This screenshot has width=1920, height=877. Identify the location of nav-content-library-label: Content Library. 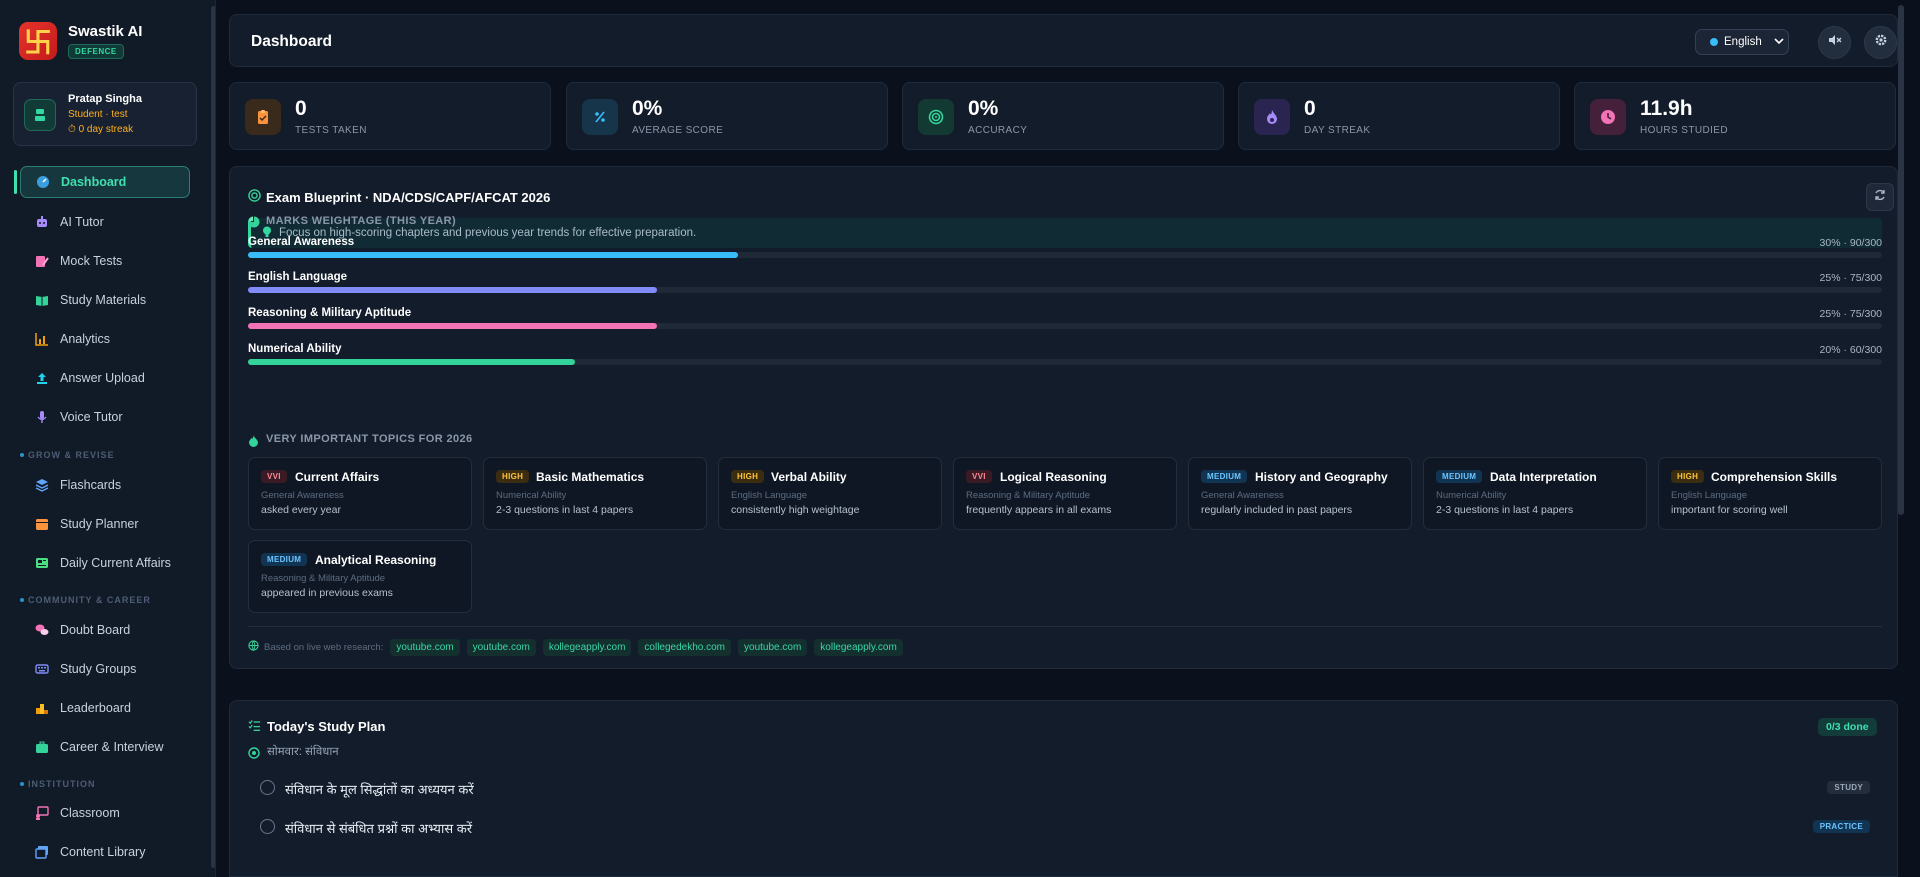
(103, 852).